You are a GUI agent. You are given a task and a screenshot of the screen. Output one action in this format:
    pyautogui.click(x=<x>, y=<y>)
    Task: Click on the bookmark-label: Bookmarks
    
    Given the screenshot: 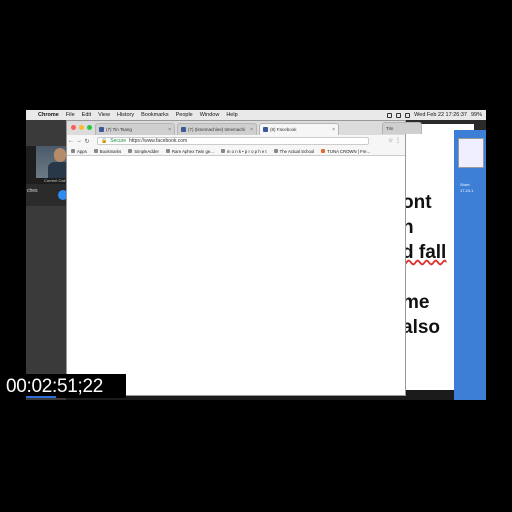 What is the action you would take?
    pyautogui.click(x=110, y=151)
    